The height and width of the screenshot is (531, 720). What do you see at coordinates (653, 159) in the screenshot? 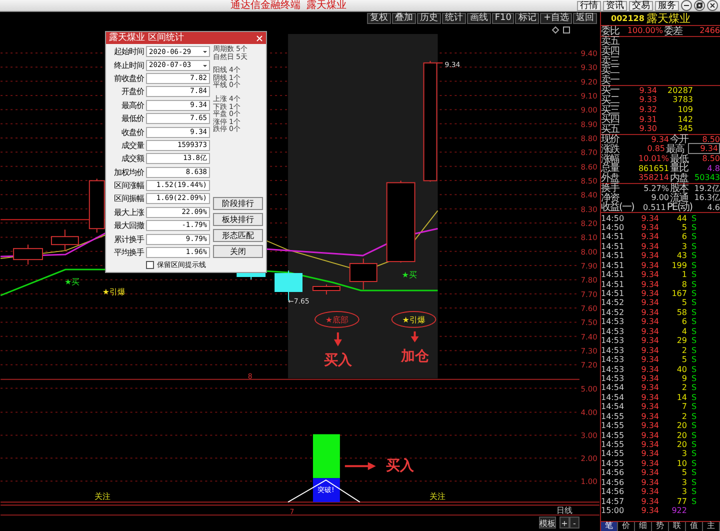
I see `quote-value: 10.01%` at bounding box center [653, 159].